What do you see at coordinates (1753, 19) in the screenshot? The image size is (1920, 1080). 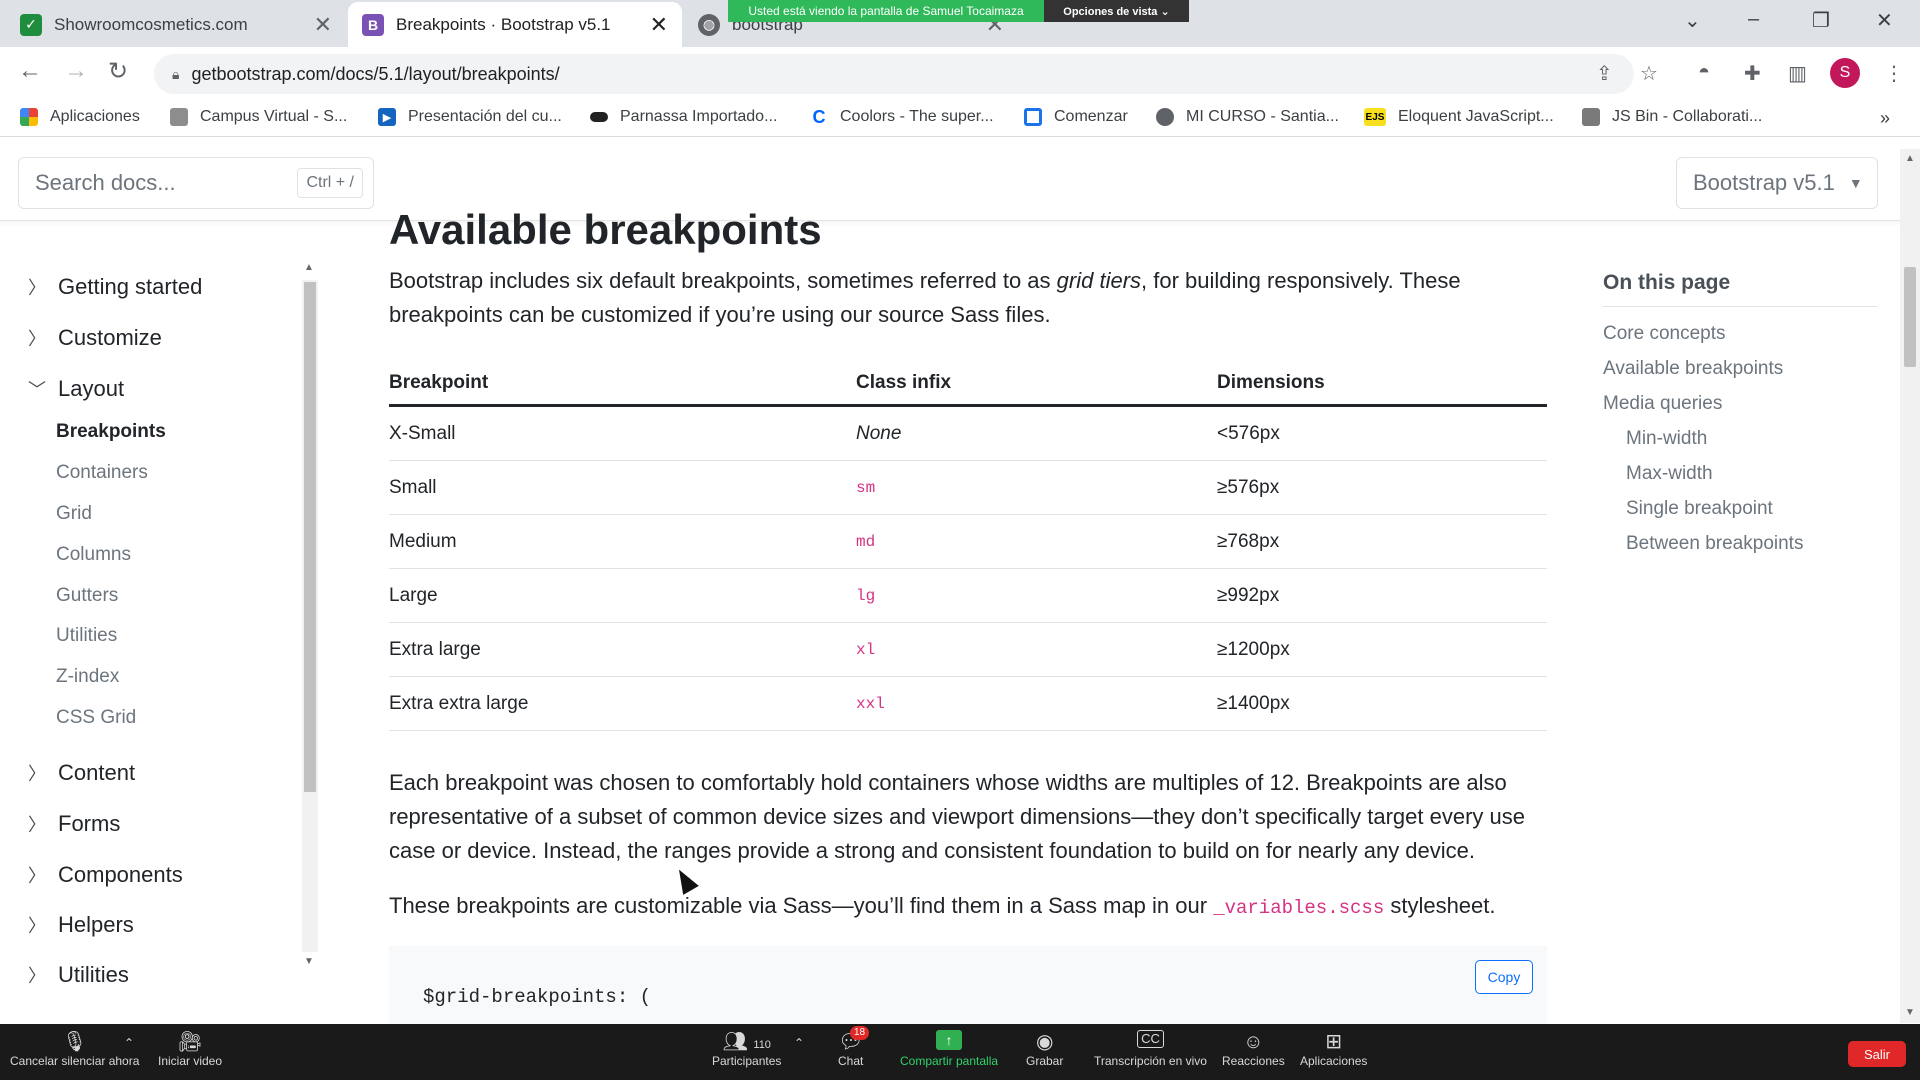 I see `minimize-icon: –` at bounding box center [1753, 19].